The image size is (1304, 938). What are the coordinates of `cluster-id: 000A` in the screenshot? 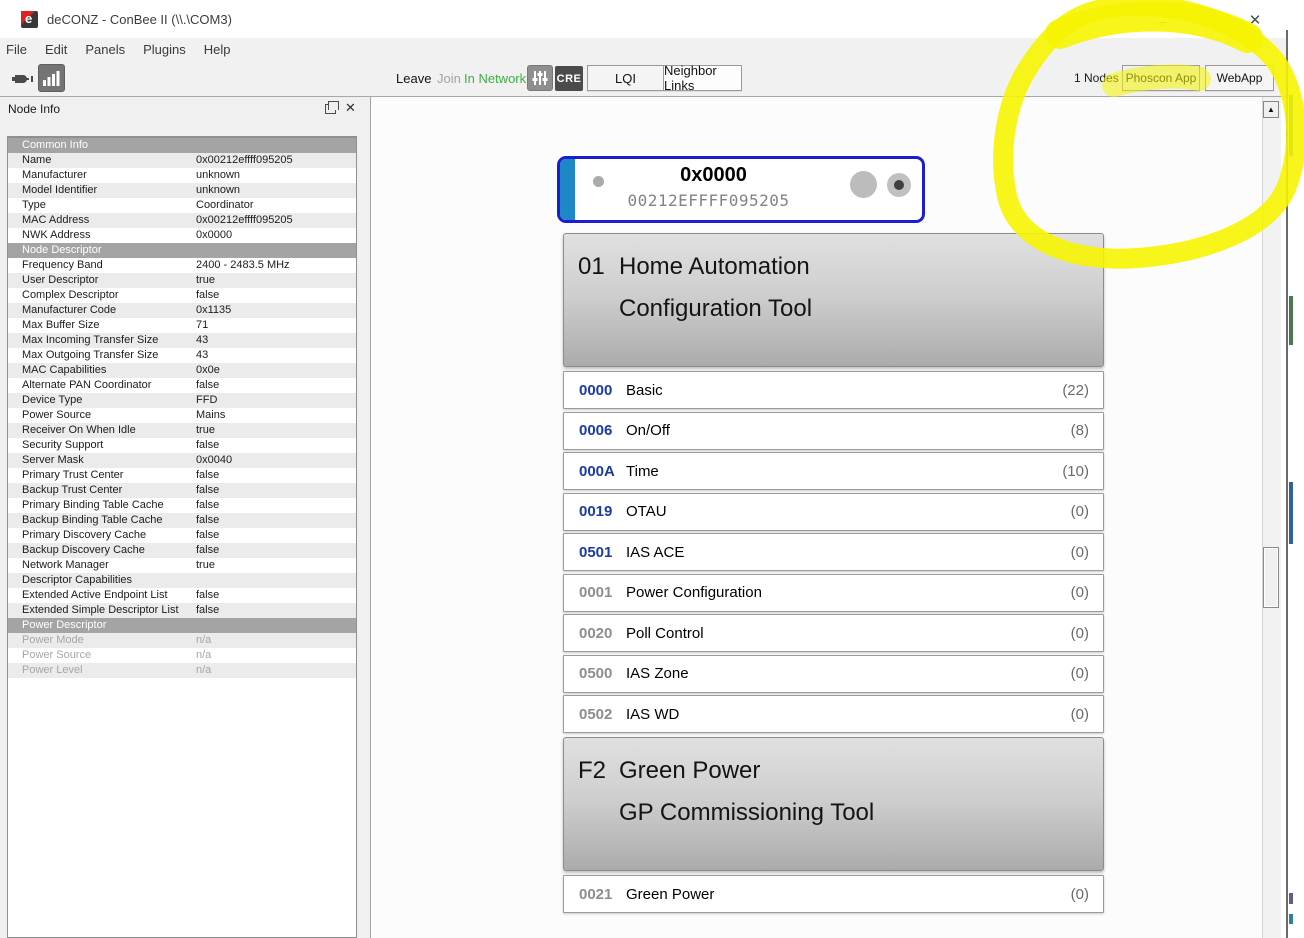 It's located at (597, 471).